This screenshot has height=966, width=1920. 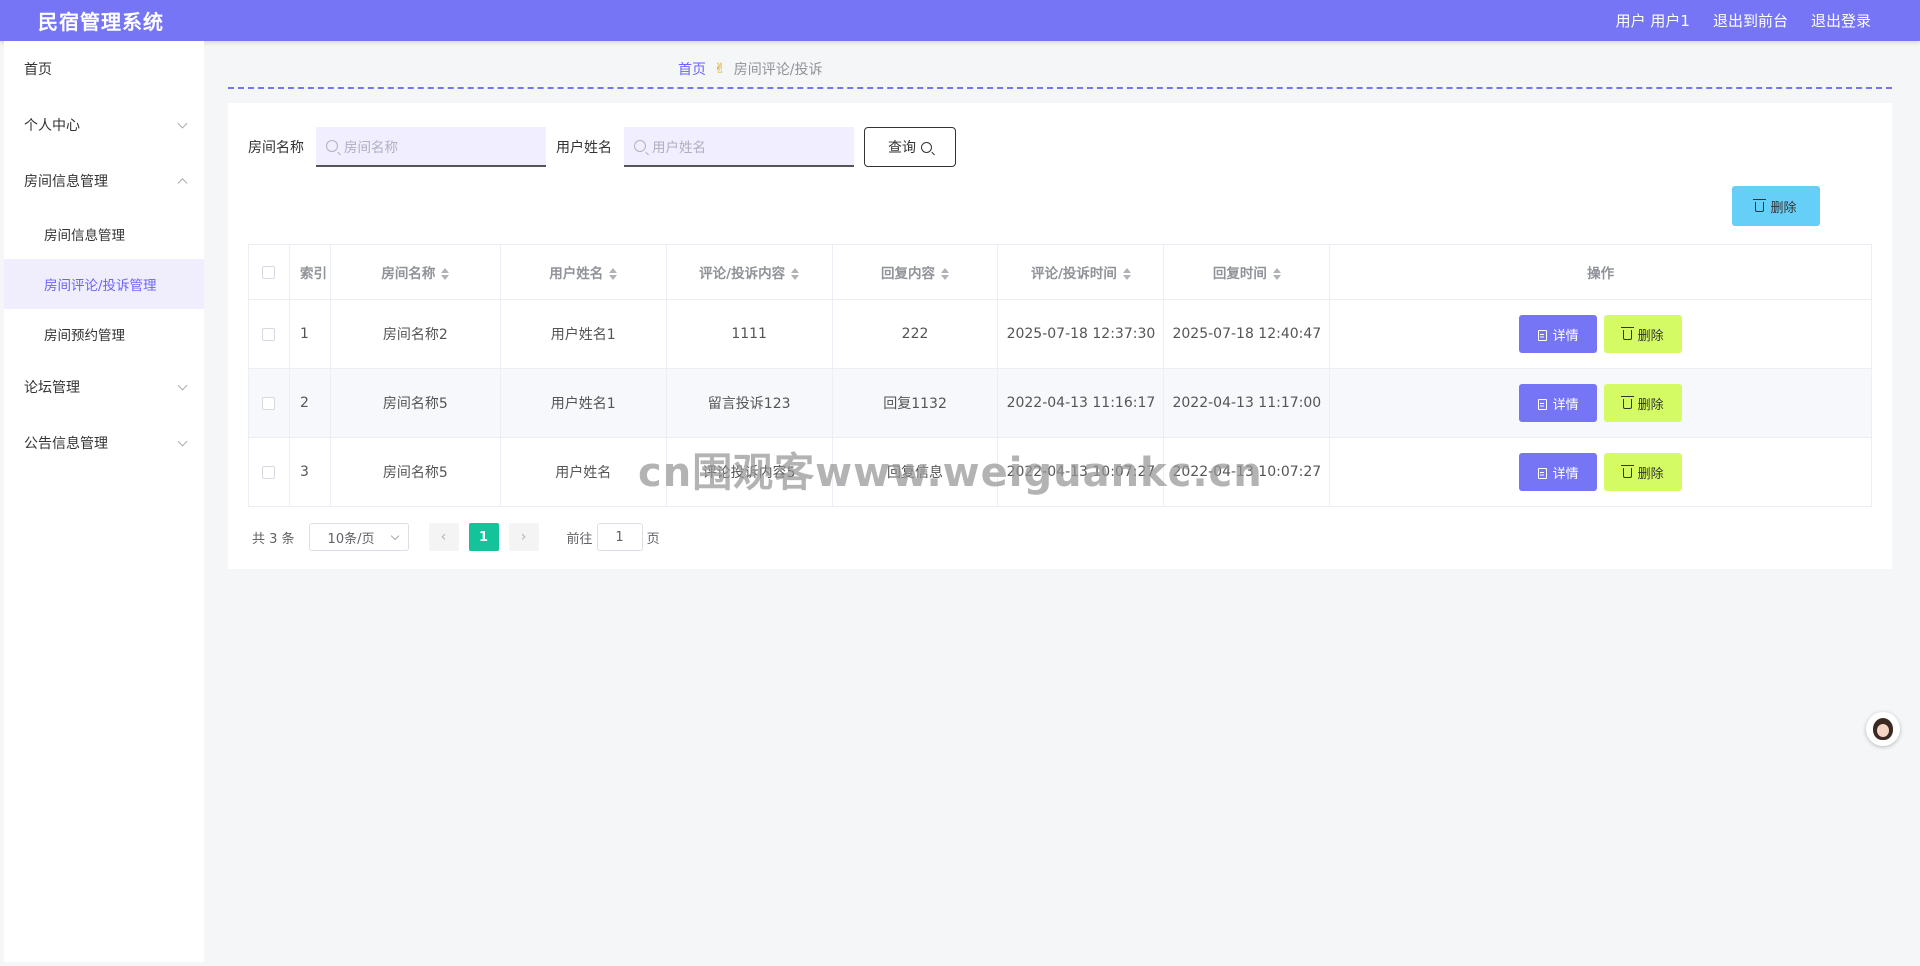 I want to click on breadcrumb-divider, so click(x=1060, y=88).